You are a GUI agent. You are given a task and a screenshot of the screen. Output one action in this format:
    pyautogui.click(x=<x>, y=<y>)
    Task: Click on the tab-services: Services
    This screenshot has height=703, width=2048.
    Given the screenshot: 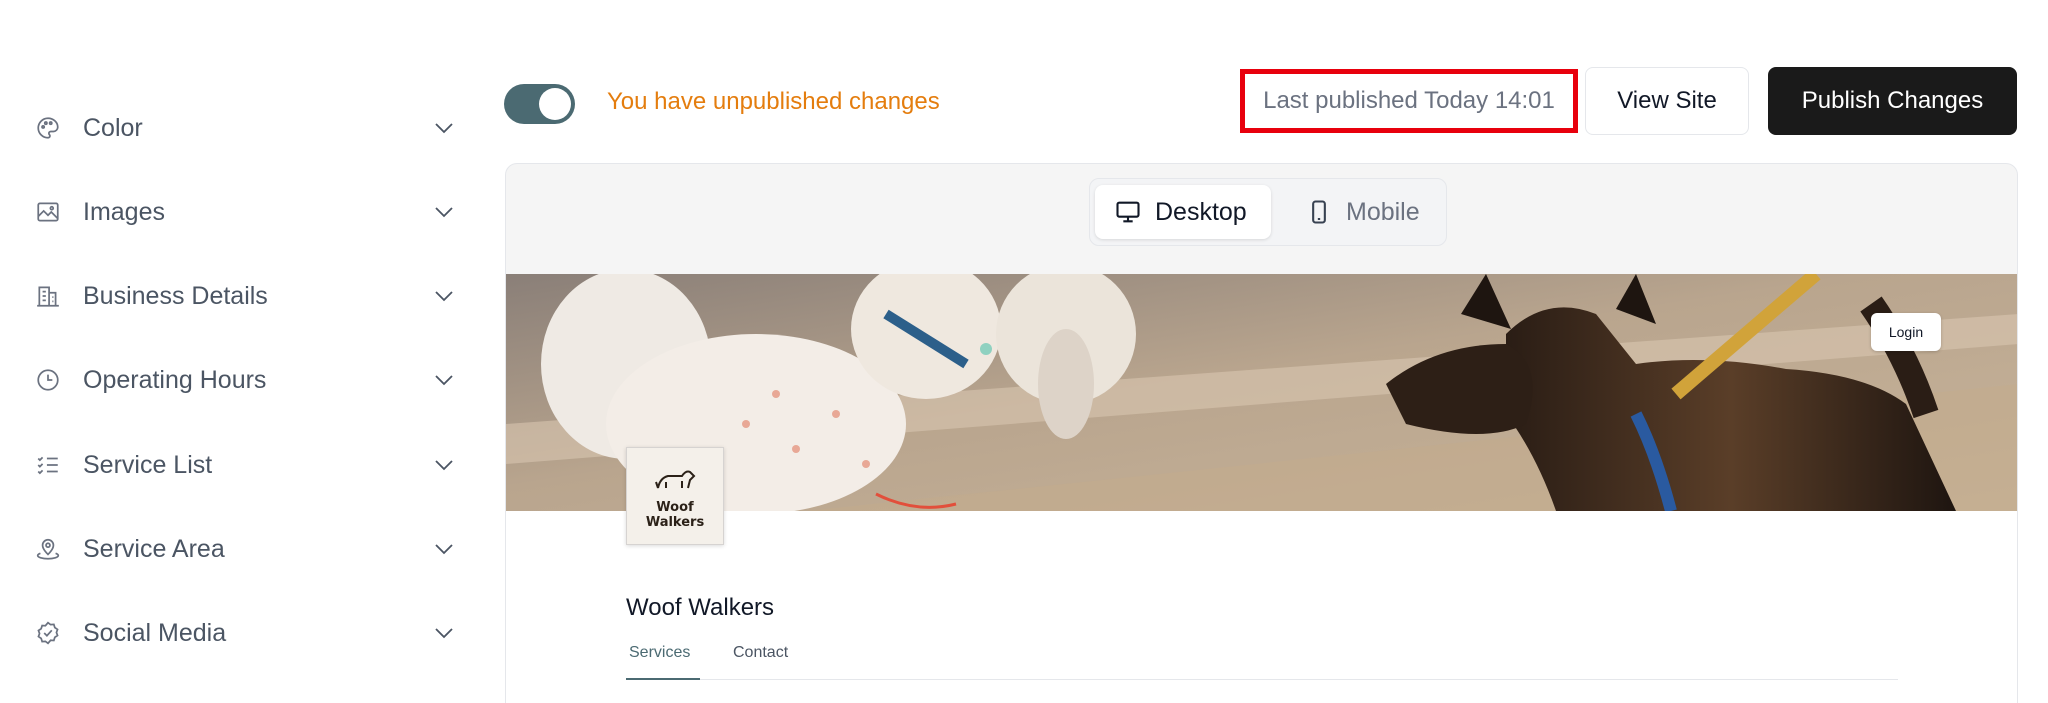 What is the action you would take?
    pyautogui.click(x=659, y=653)
    